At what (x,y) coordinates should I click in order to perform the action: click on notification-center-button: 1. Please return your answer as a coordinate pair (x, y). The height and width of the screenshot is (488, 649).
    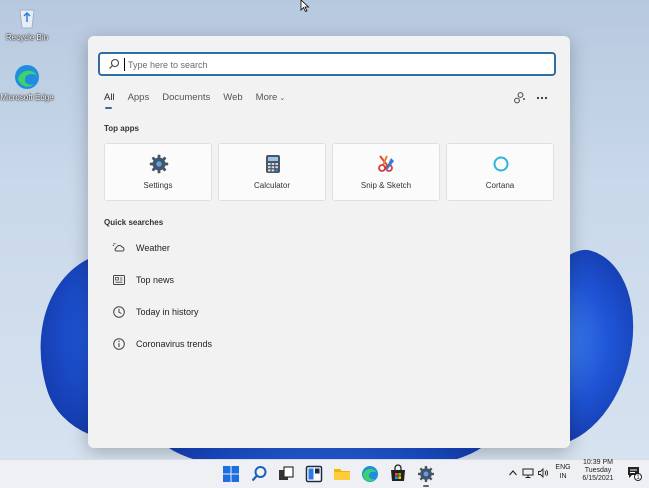
    Looking at the image, I should click on (634, 473).